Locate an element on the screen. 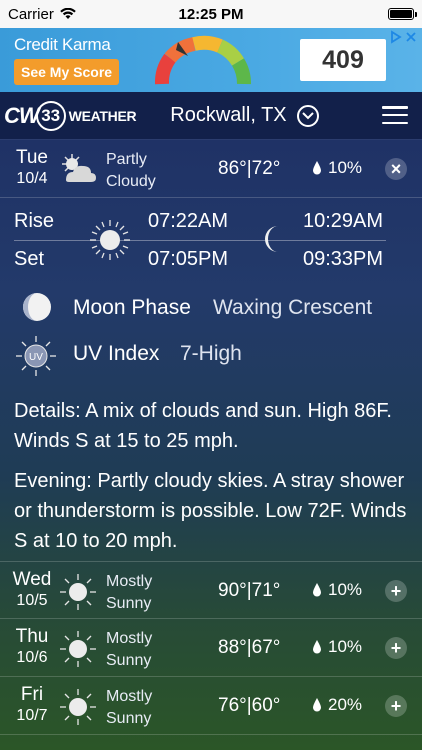 Image resolution: width=422 pixels, height=750 pixels. day-temps: 88°|67° is located at coordinates (249, 647).